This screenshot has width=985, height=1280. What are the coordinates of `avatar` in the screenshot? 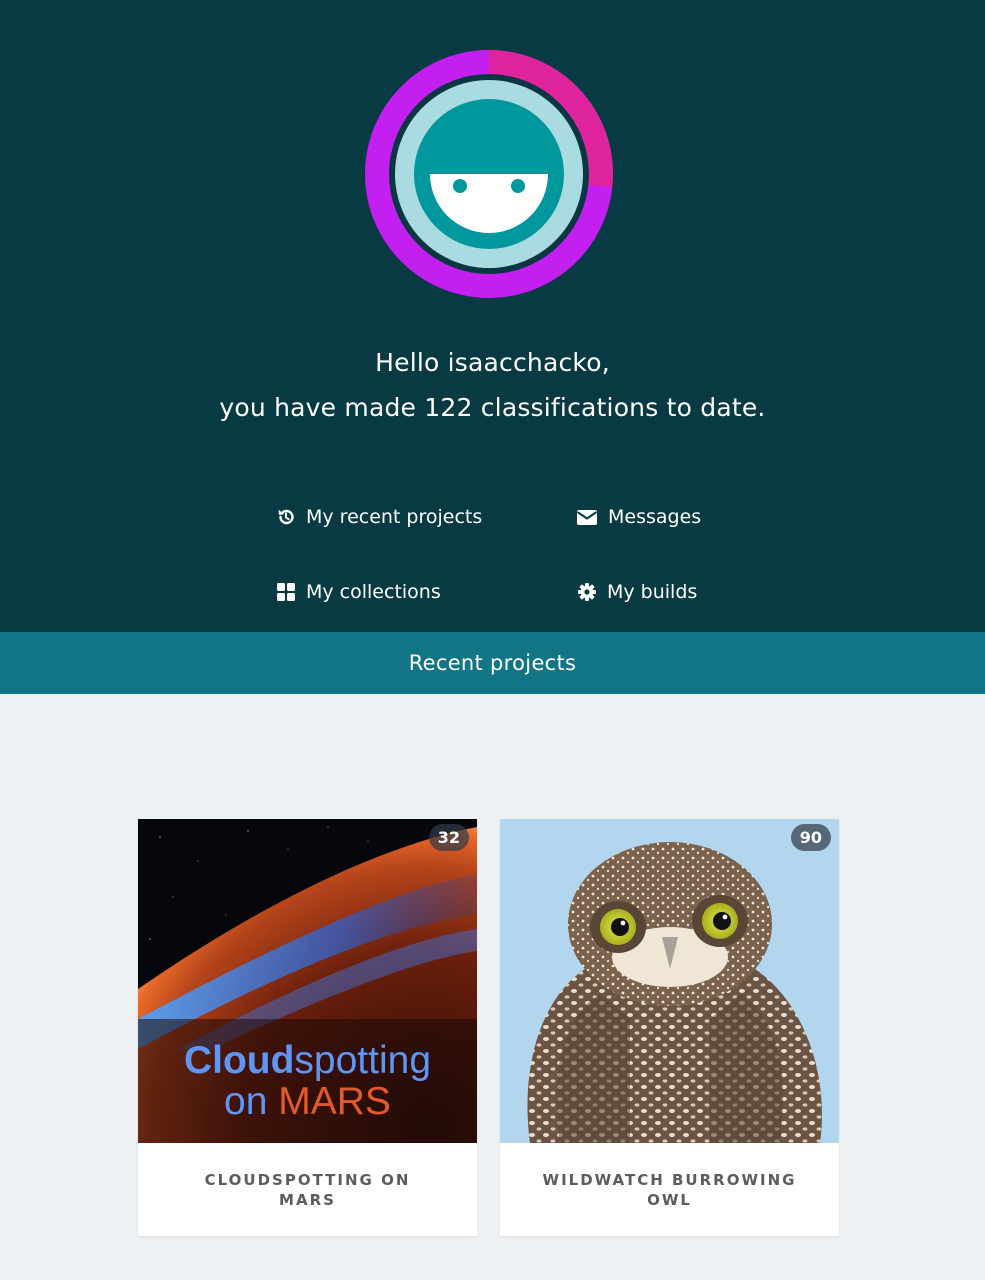 It's located at (489, 174).